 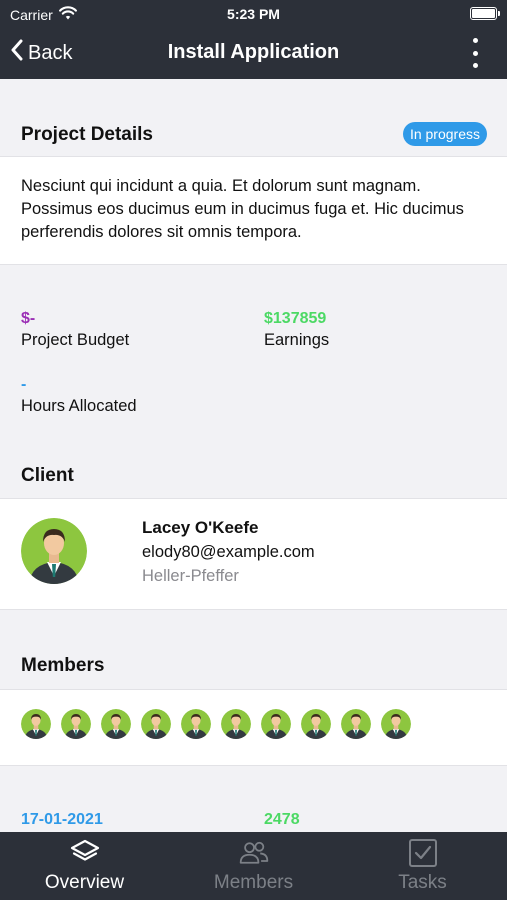 I want to click on top-bar: Carrier 5:23 PM Back Install Application, so click(x=253, y=39).